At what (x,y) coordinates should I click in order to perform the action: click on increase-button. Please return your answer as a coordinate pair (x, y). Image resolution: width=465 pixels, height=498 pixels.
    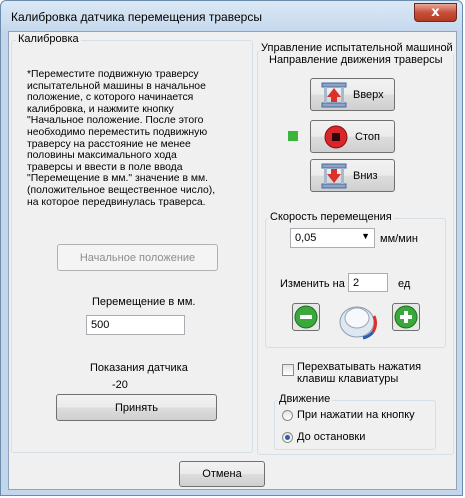
    Looking at the image, I should click on (406, 317).